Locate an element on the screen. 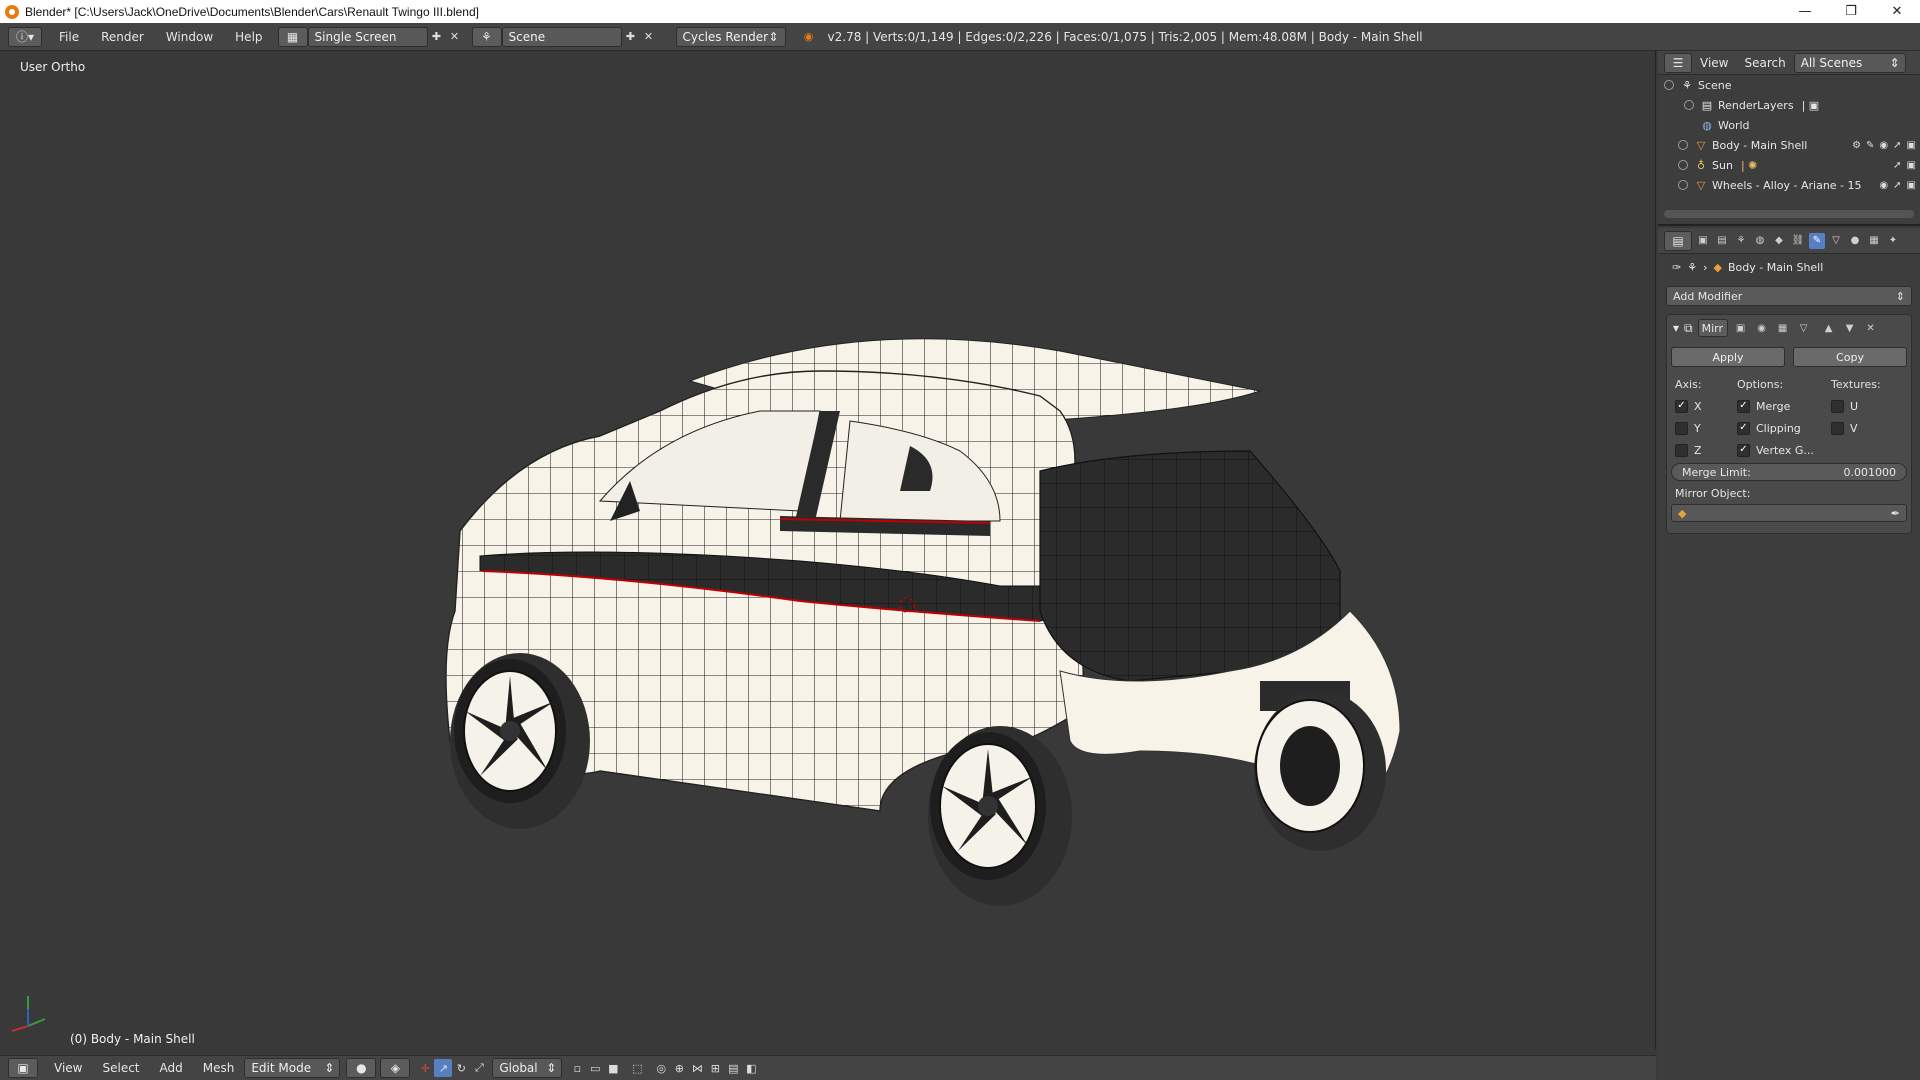 This screenshot has width=1920, height=1080. viewport-shading-button: ● is located at coordinates (361, 1068).